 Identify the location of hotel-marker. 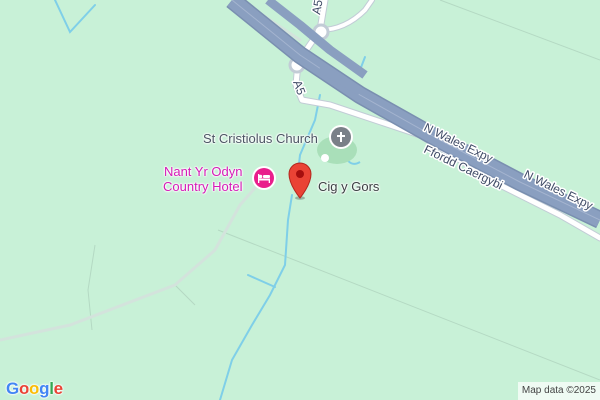
(264, 178).